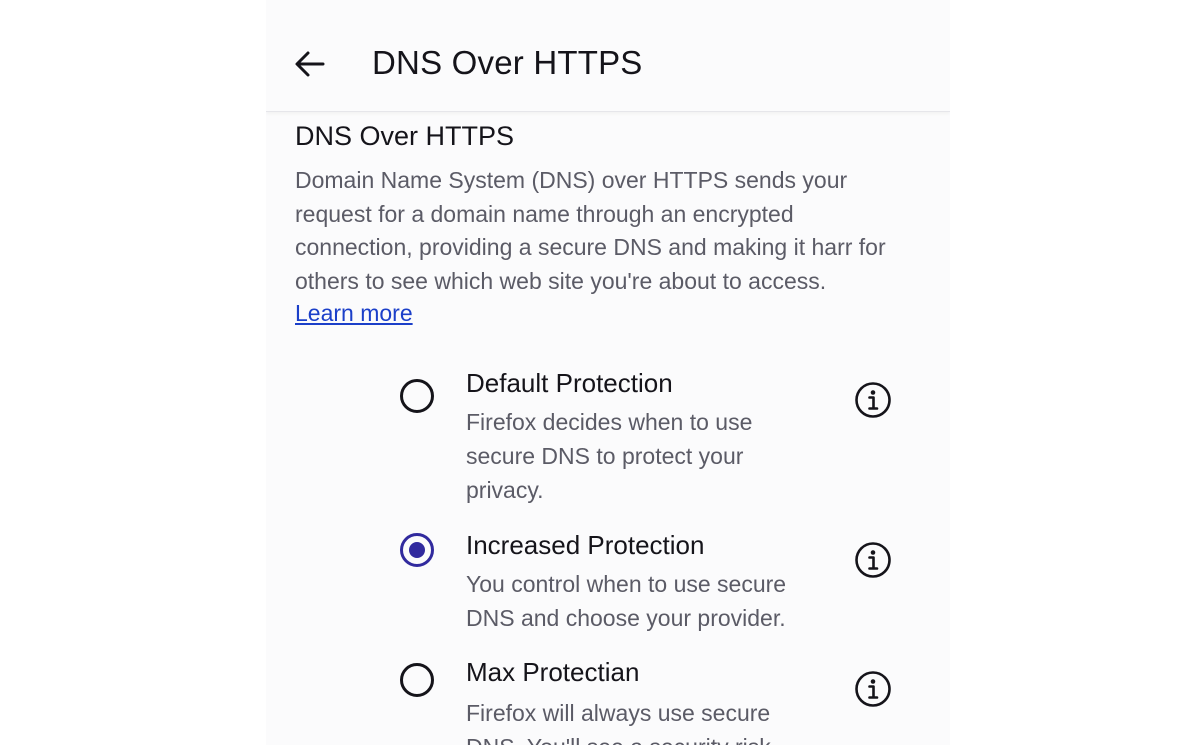 The image size is (1200, 745). I want to click on info-button-max-protection, so click(873, 689).